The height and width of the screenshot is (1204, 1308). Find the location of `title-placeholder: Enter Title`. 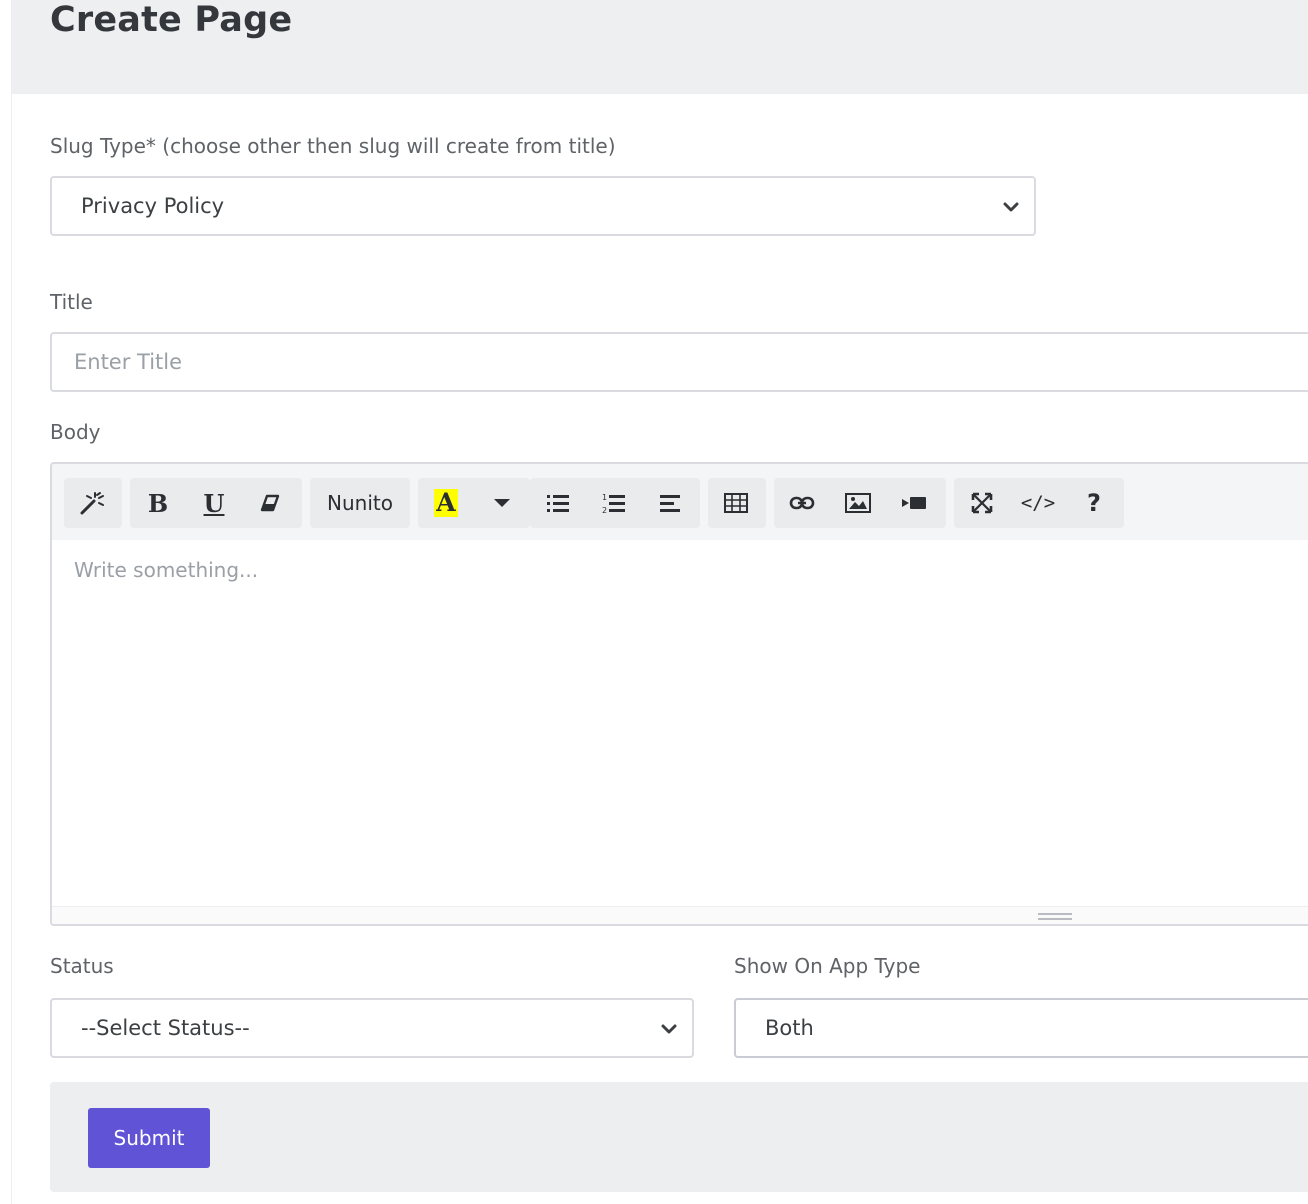

title-placeholder: Enter Title is located at coordinates (128, 362).